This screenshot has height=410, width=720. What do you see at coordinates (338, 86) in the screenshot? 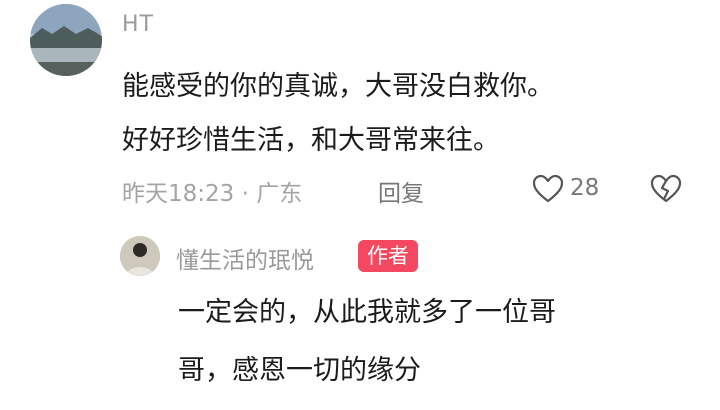
I see `comment-text-line: 能感受的你的真诚，大哥没白救你。` at bounding box center [338, 86].